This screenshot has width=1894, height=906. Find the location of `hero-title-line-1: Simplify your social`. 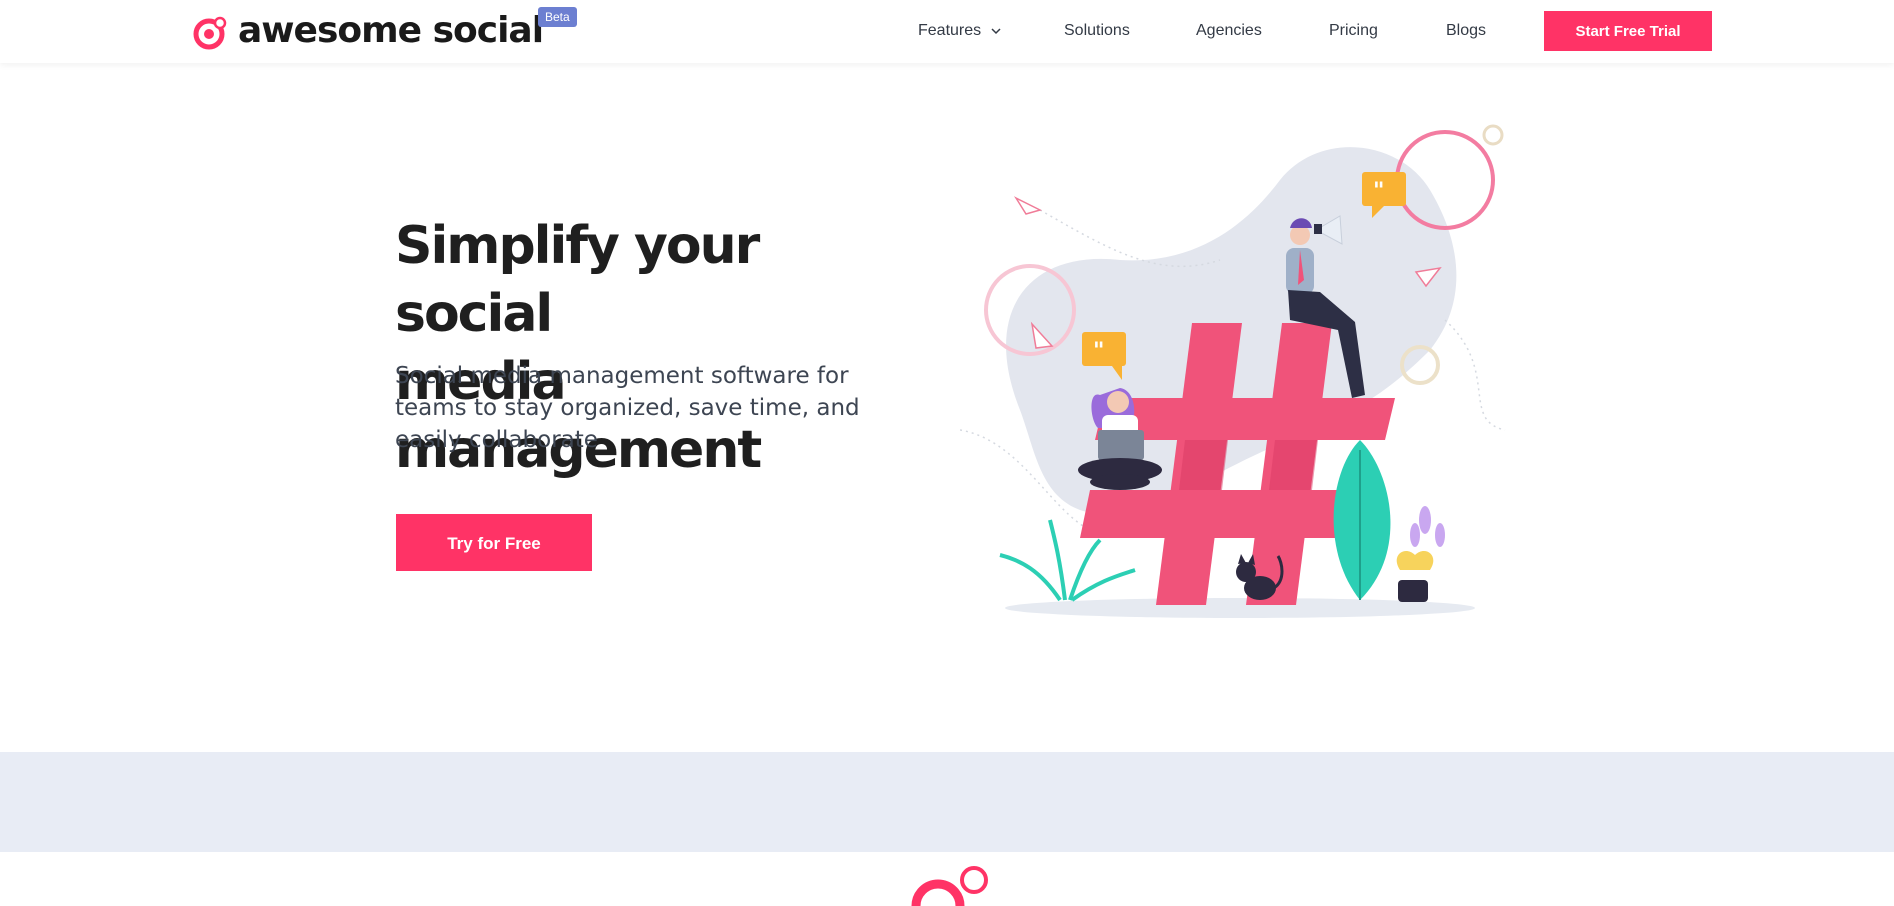

hero-title-line-1: Simplify your social is located at coordinates (577, 280).